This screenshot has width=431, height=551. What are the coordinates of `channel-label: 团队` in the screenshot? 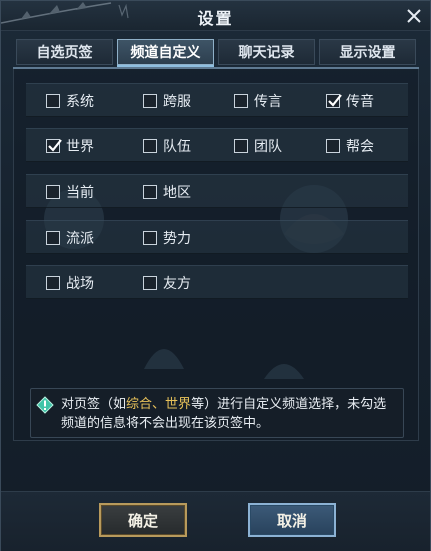 It's located at (268, 147).